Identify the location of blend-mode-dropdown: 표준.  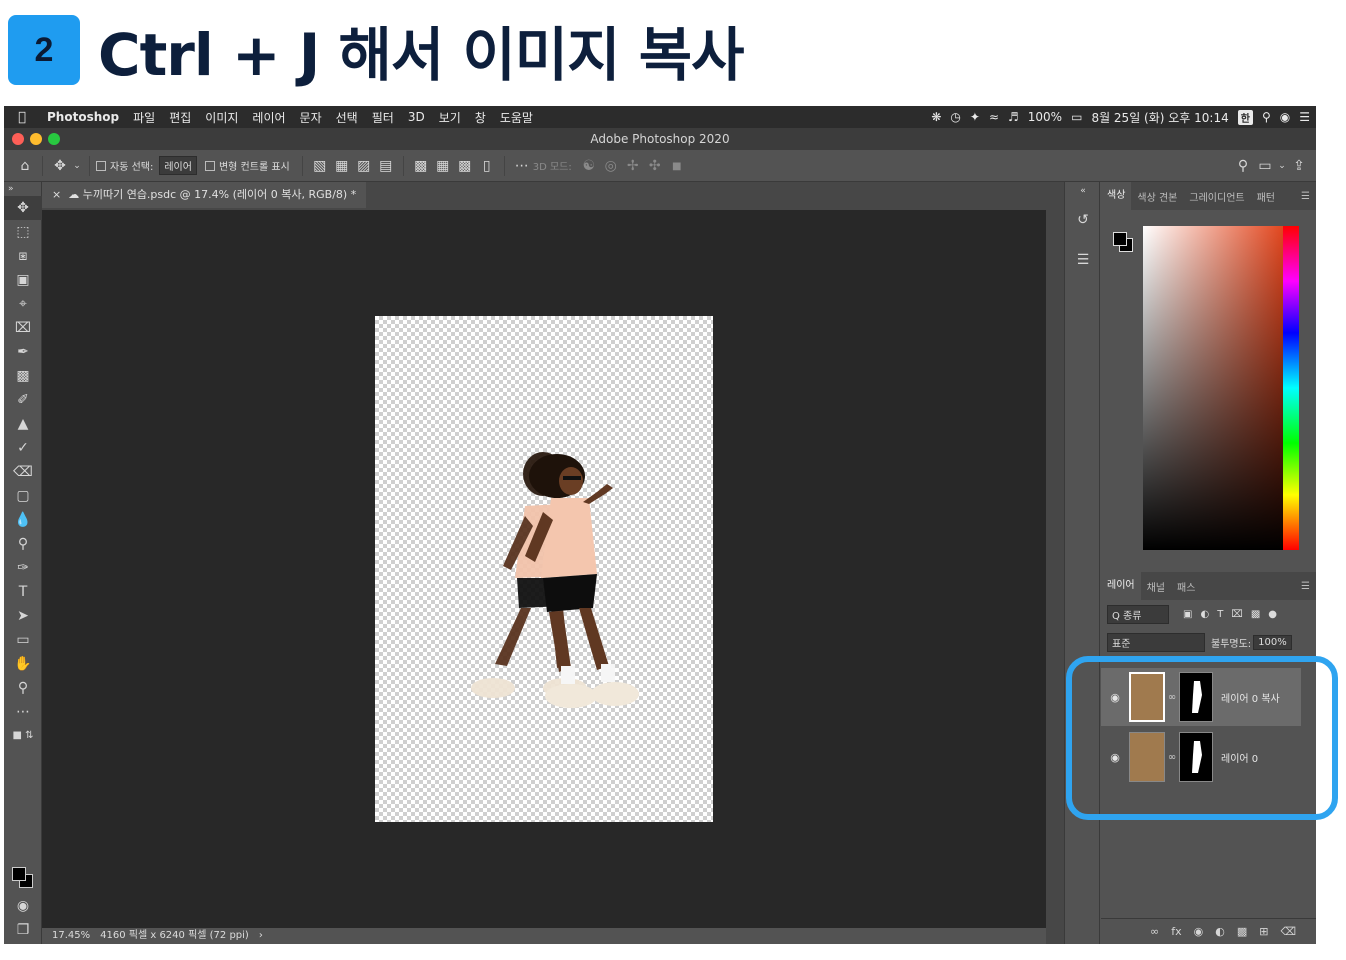
(1156, 642).